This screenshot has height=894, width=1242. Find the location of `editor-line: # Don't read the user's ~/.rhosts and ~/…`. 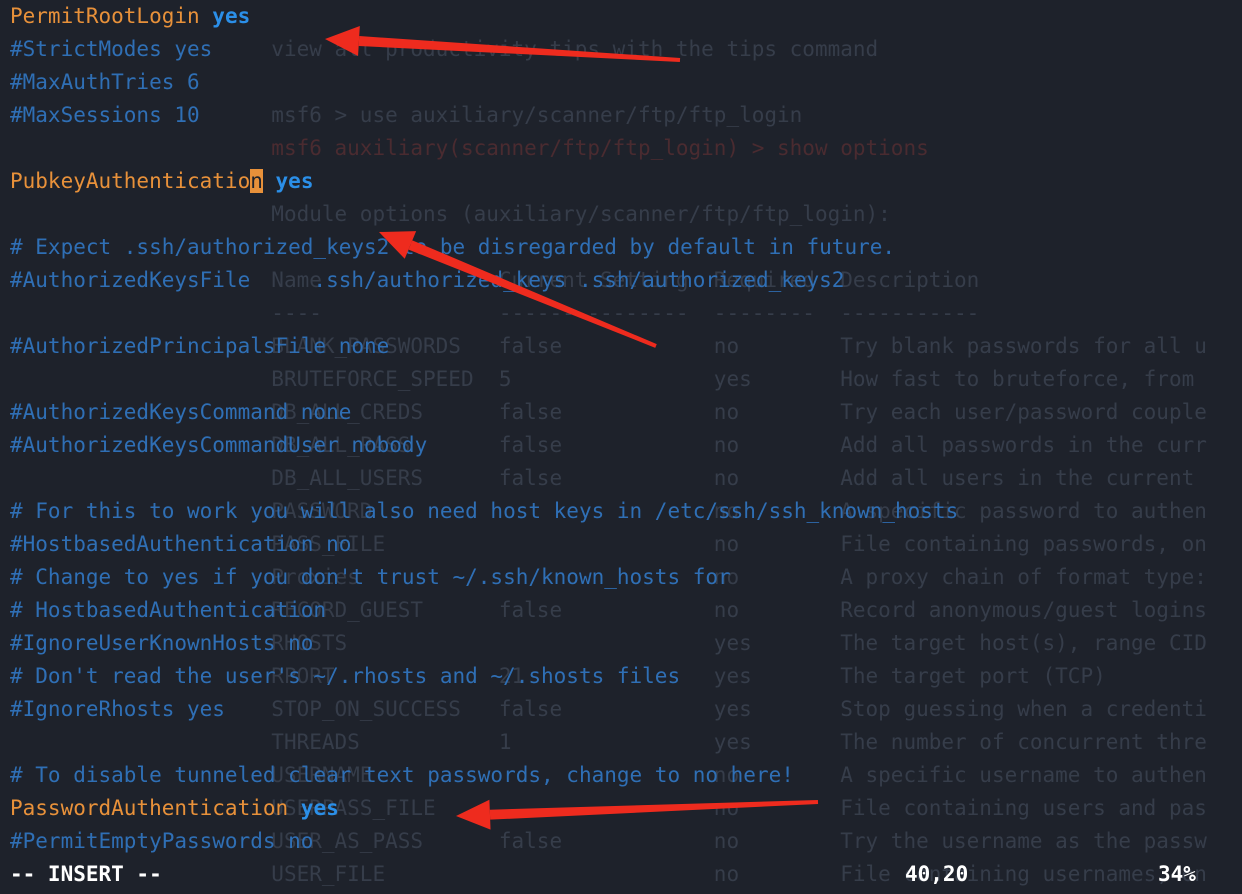

editor-line: # Don't read the user's ~/.rhosts and ~/… is located at coordinates (626, 676).